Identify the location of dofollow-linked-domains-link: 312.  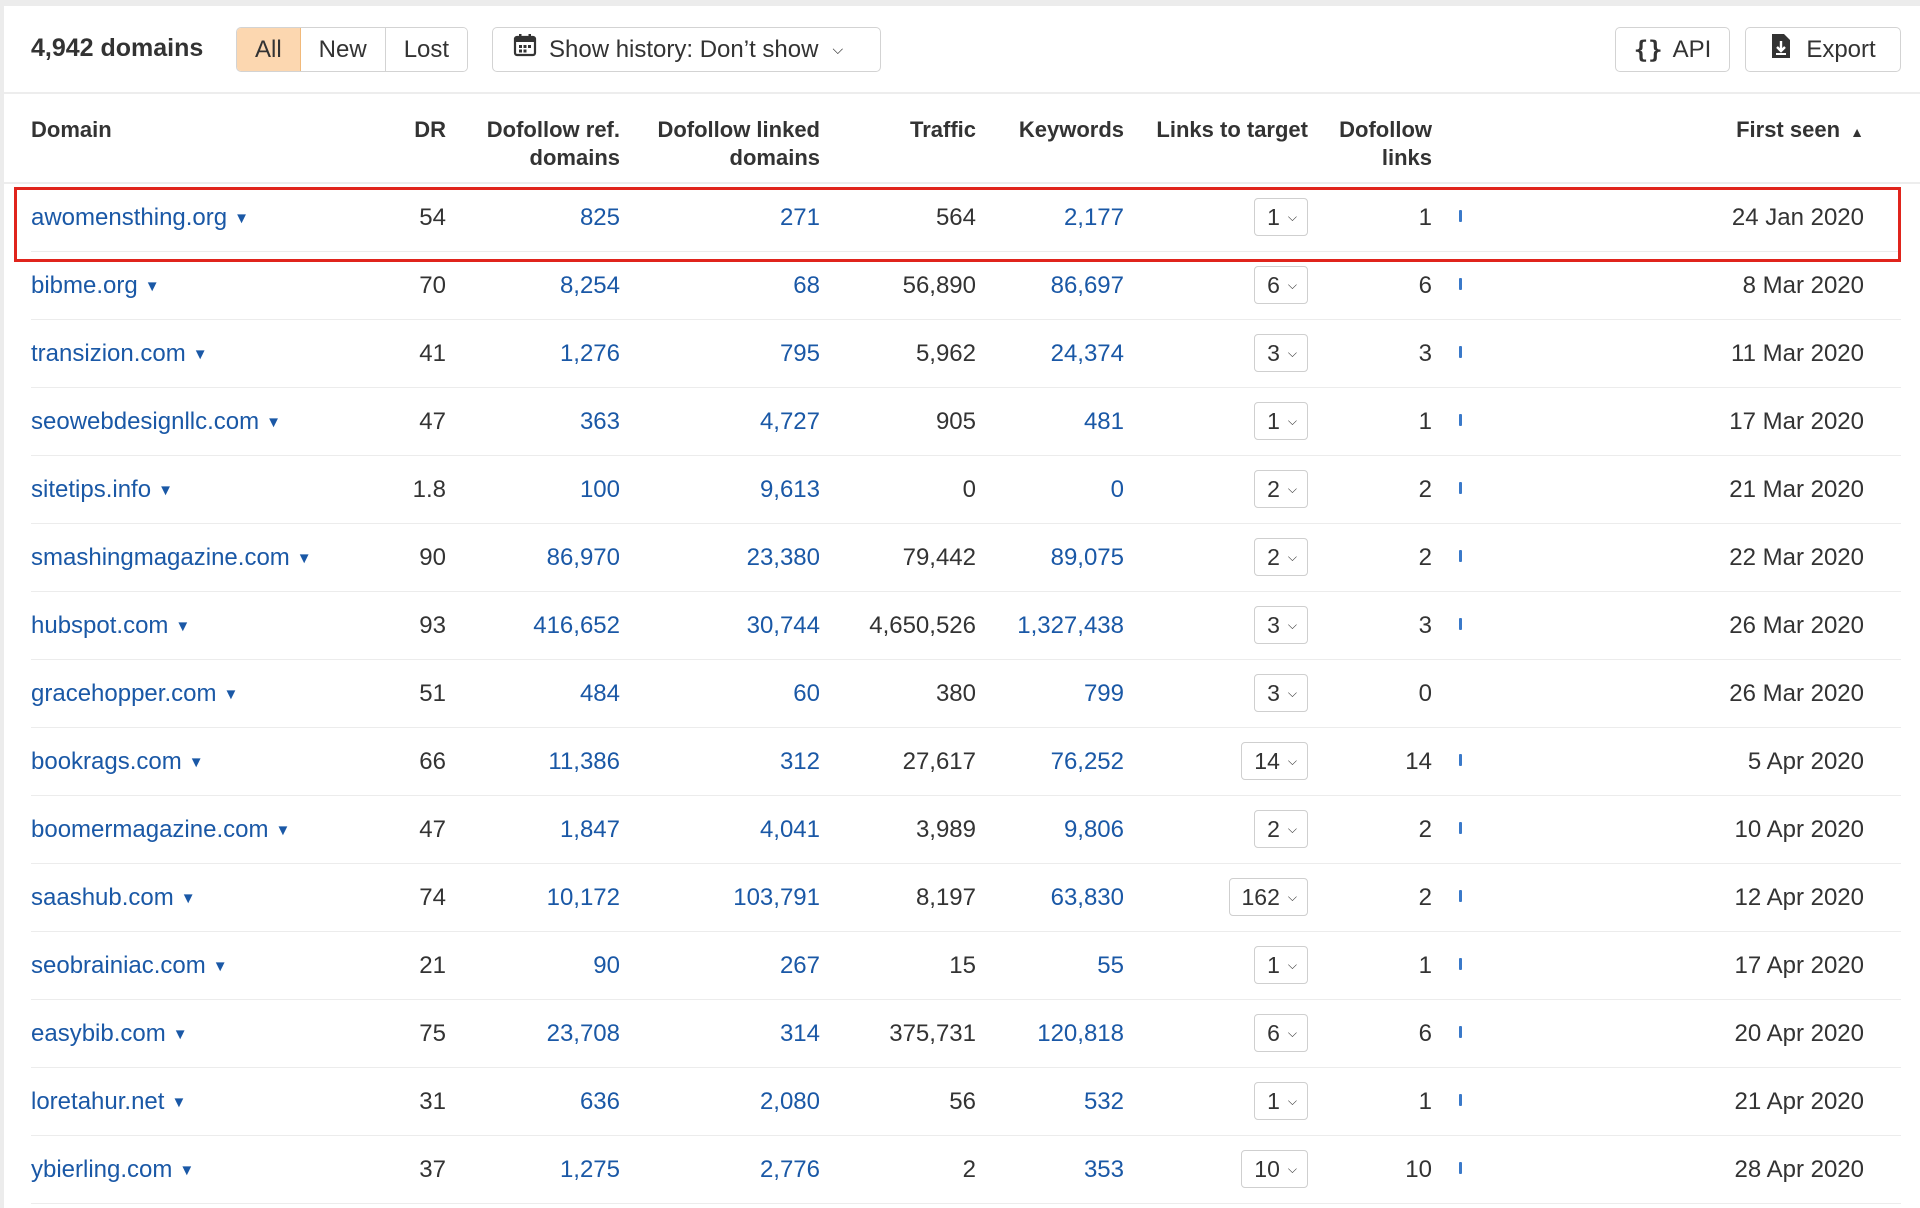
(727, 762).